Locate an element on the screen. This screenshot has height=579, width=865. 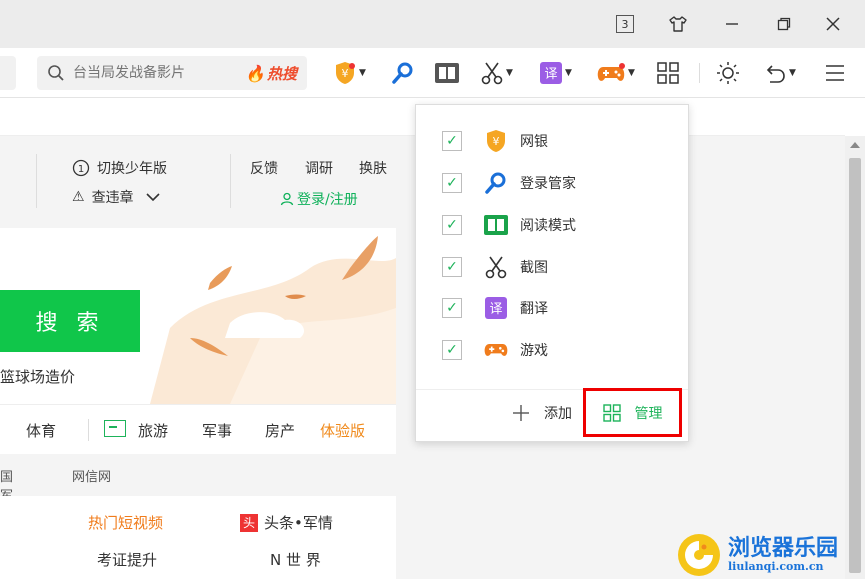
news-panel: 热门短视频 头 头条•军情 考证提升 N 世 界 is located at coordinates (198, 537).